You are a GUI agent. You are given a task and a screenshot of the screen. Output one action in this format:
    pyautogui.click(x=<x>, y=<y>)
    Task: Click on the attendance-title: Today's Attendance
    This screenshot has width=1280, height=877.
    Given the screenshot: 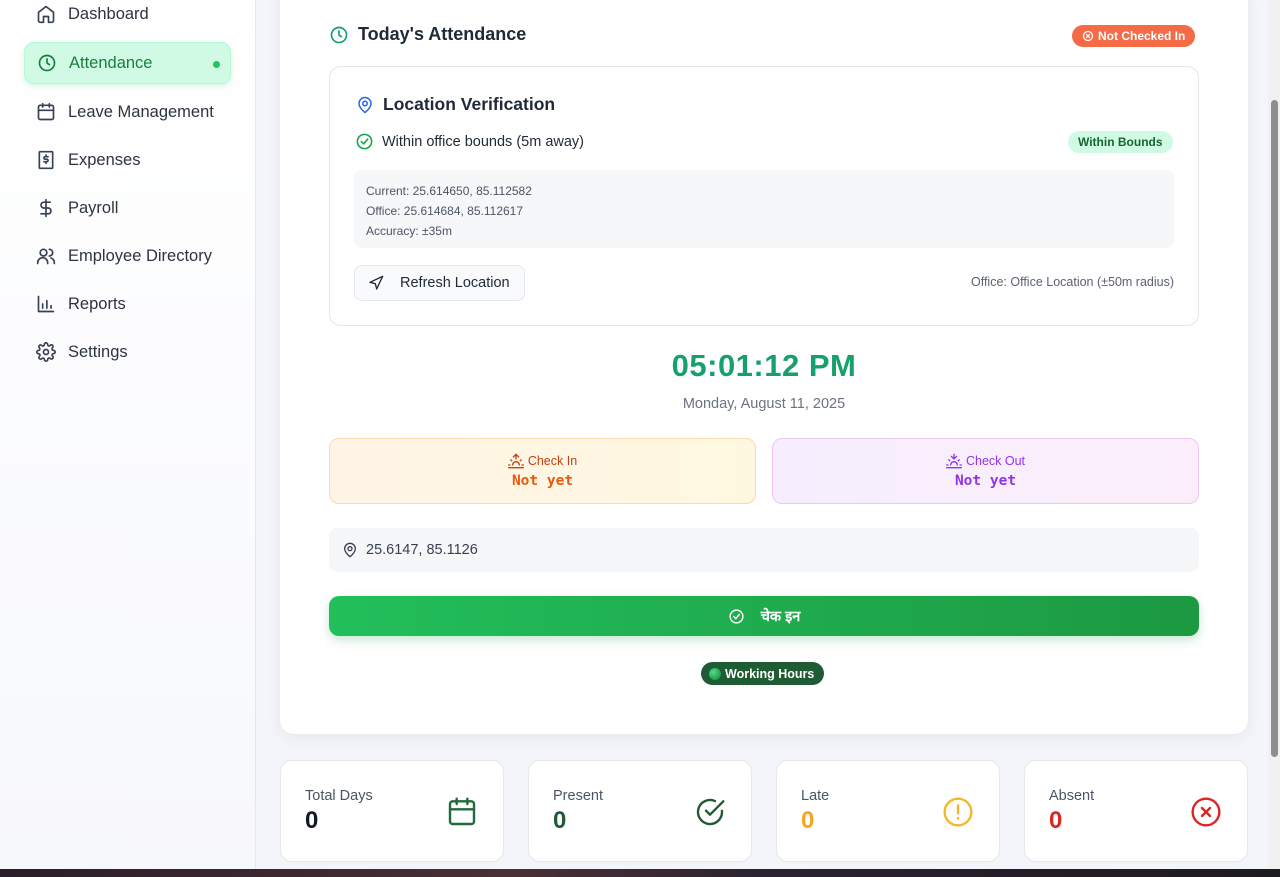 What is the action you would take?
    pyautogui.click(x=427, y=34)
    